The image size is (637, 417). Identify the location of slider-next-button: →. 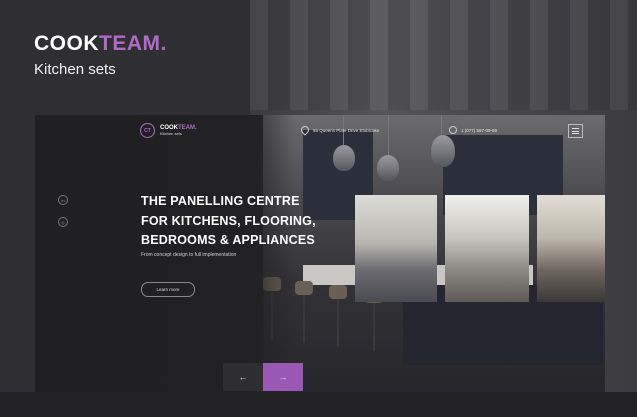
(283, 377).